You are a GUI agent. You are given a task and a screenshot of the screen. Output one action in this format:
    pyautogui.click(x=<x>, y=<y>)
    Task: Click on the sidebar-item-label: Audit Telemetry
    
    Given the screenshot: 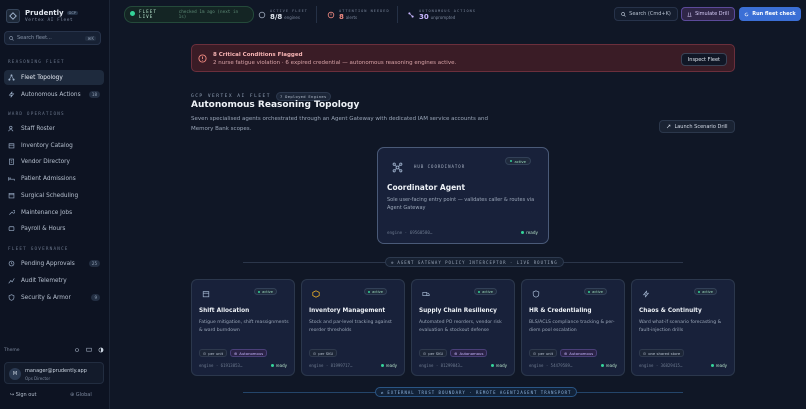 What is the action you would take?
    pyautogui.click(x=44, y=280)
    